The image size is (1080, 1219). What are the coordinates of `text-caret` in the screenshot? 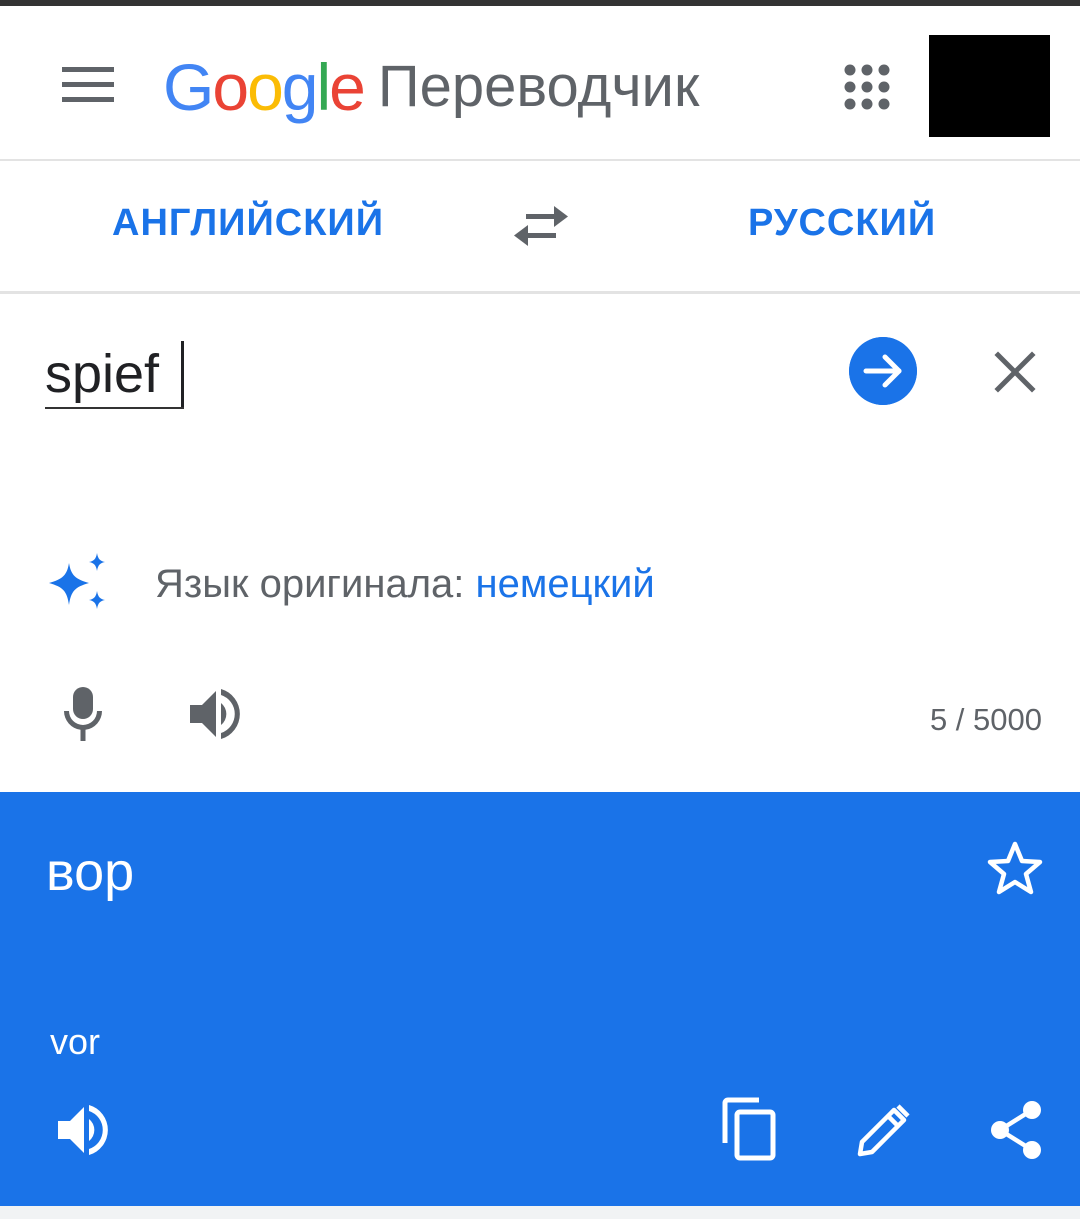 It's located at (182, 375).